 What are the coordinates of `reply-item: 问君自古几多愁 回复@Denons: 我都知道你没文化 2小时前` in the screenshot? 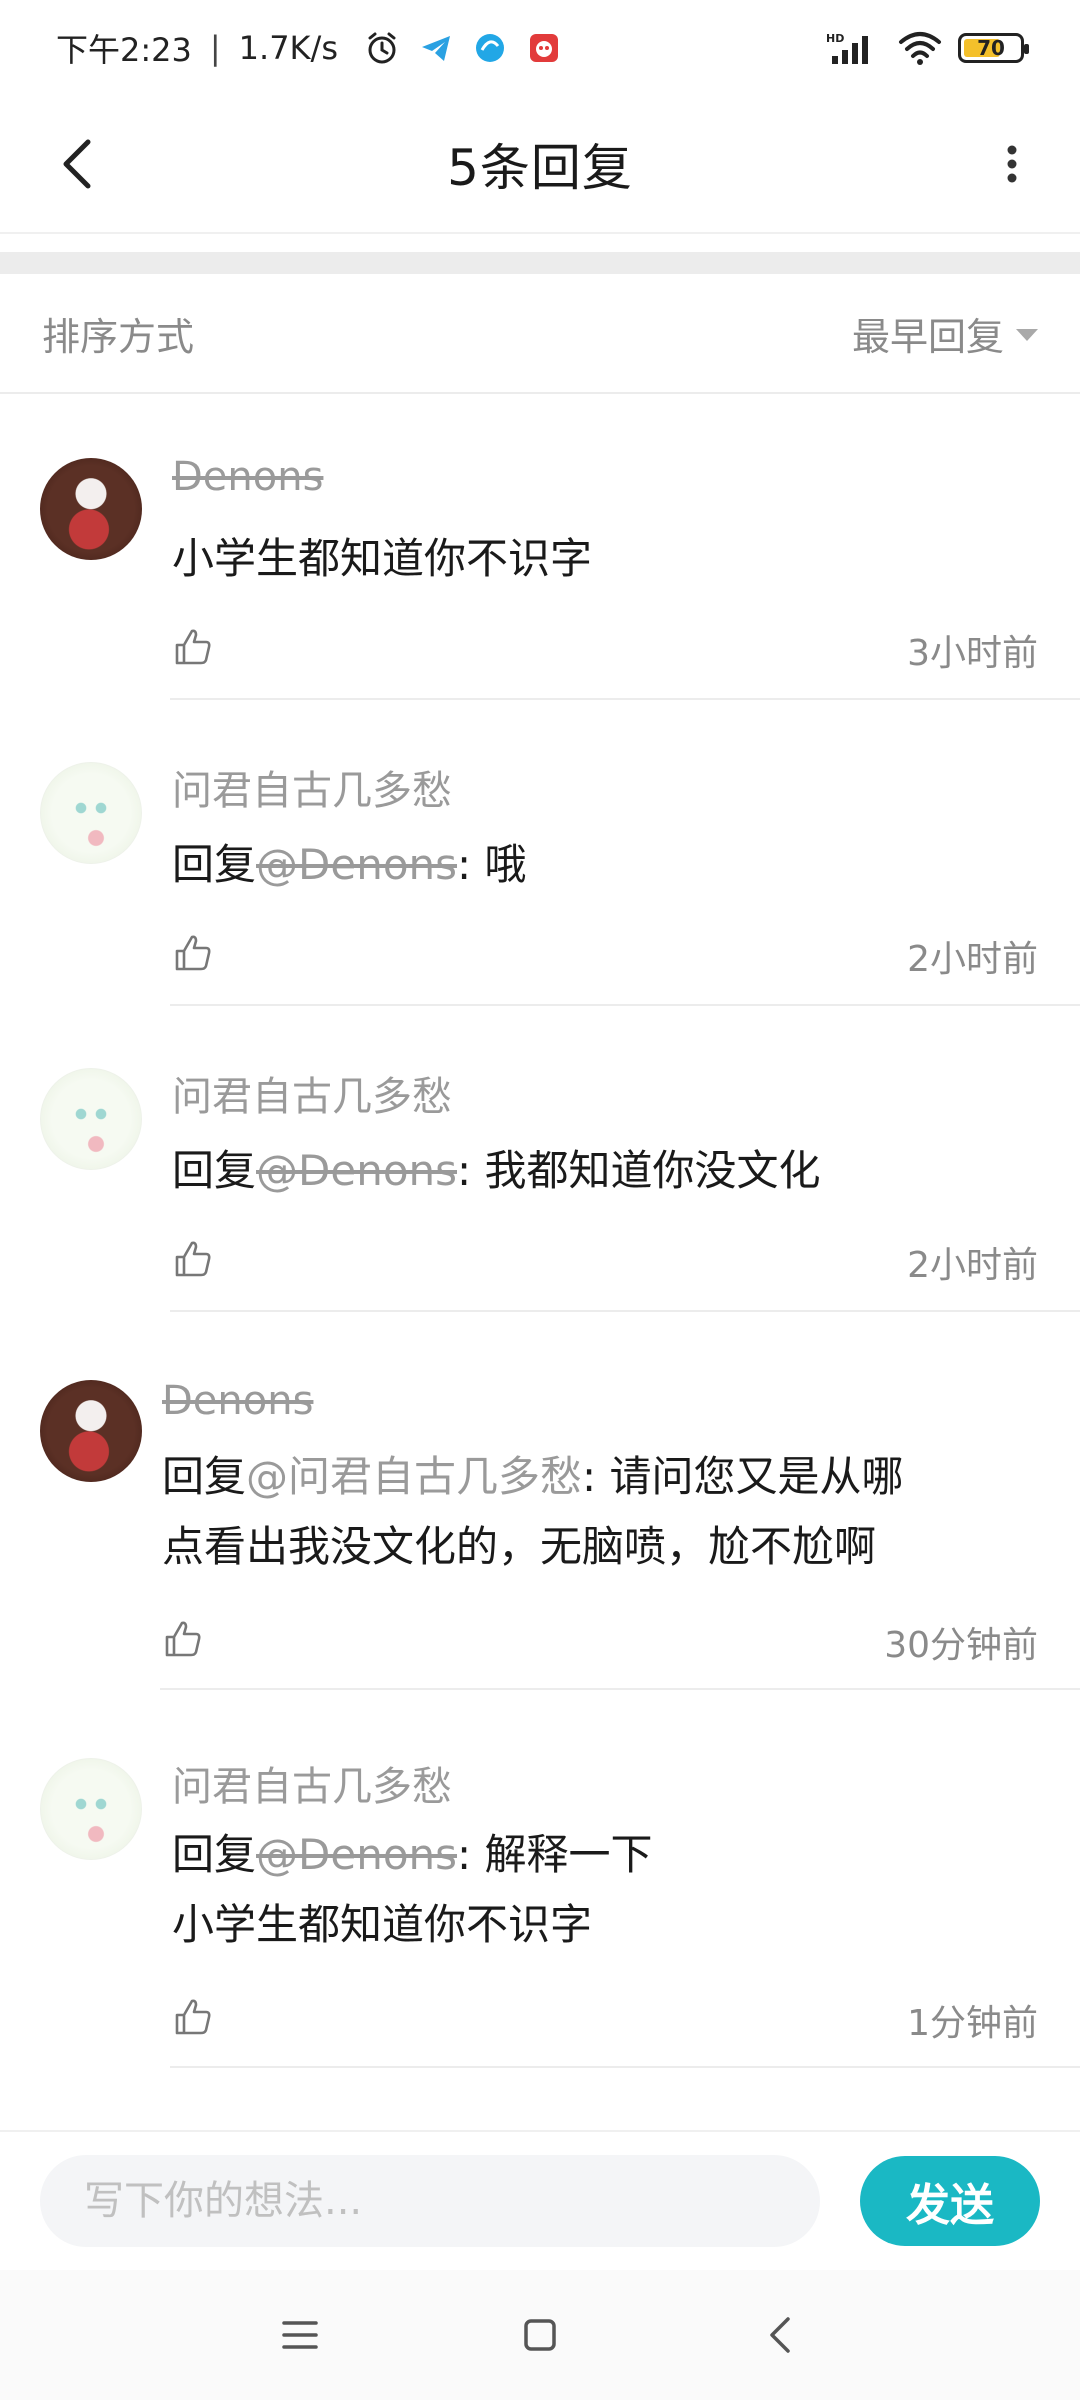 It's located at (540, 1159).